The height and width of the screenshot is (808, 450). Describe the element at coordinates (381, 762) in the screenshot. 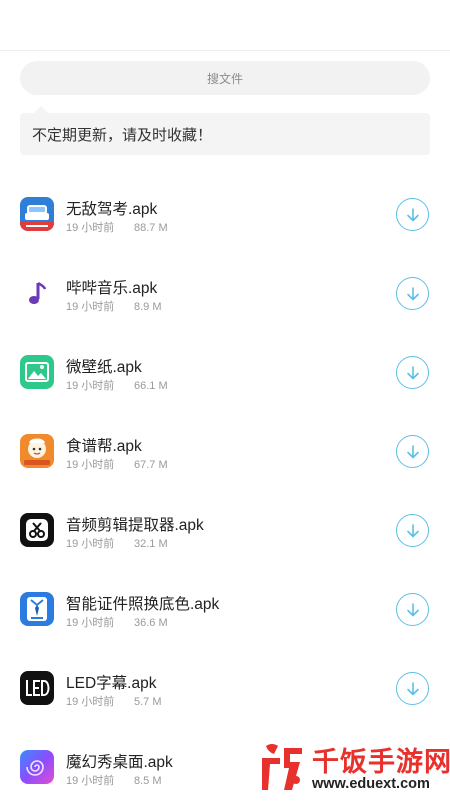

I see `watermark-brand: 千饭手游网` at that location.